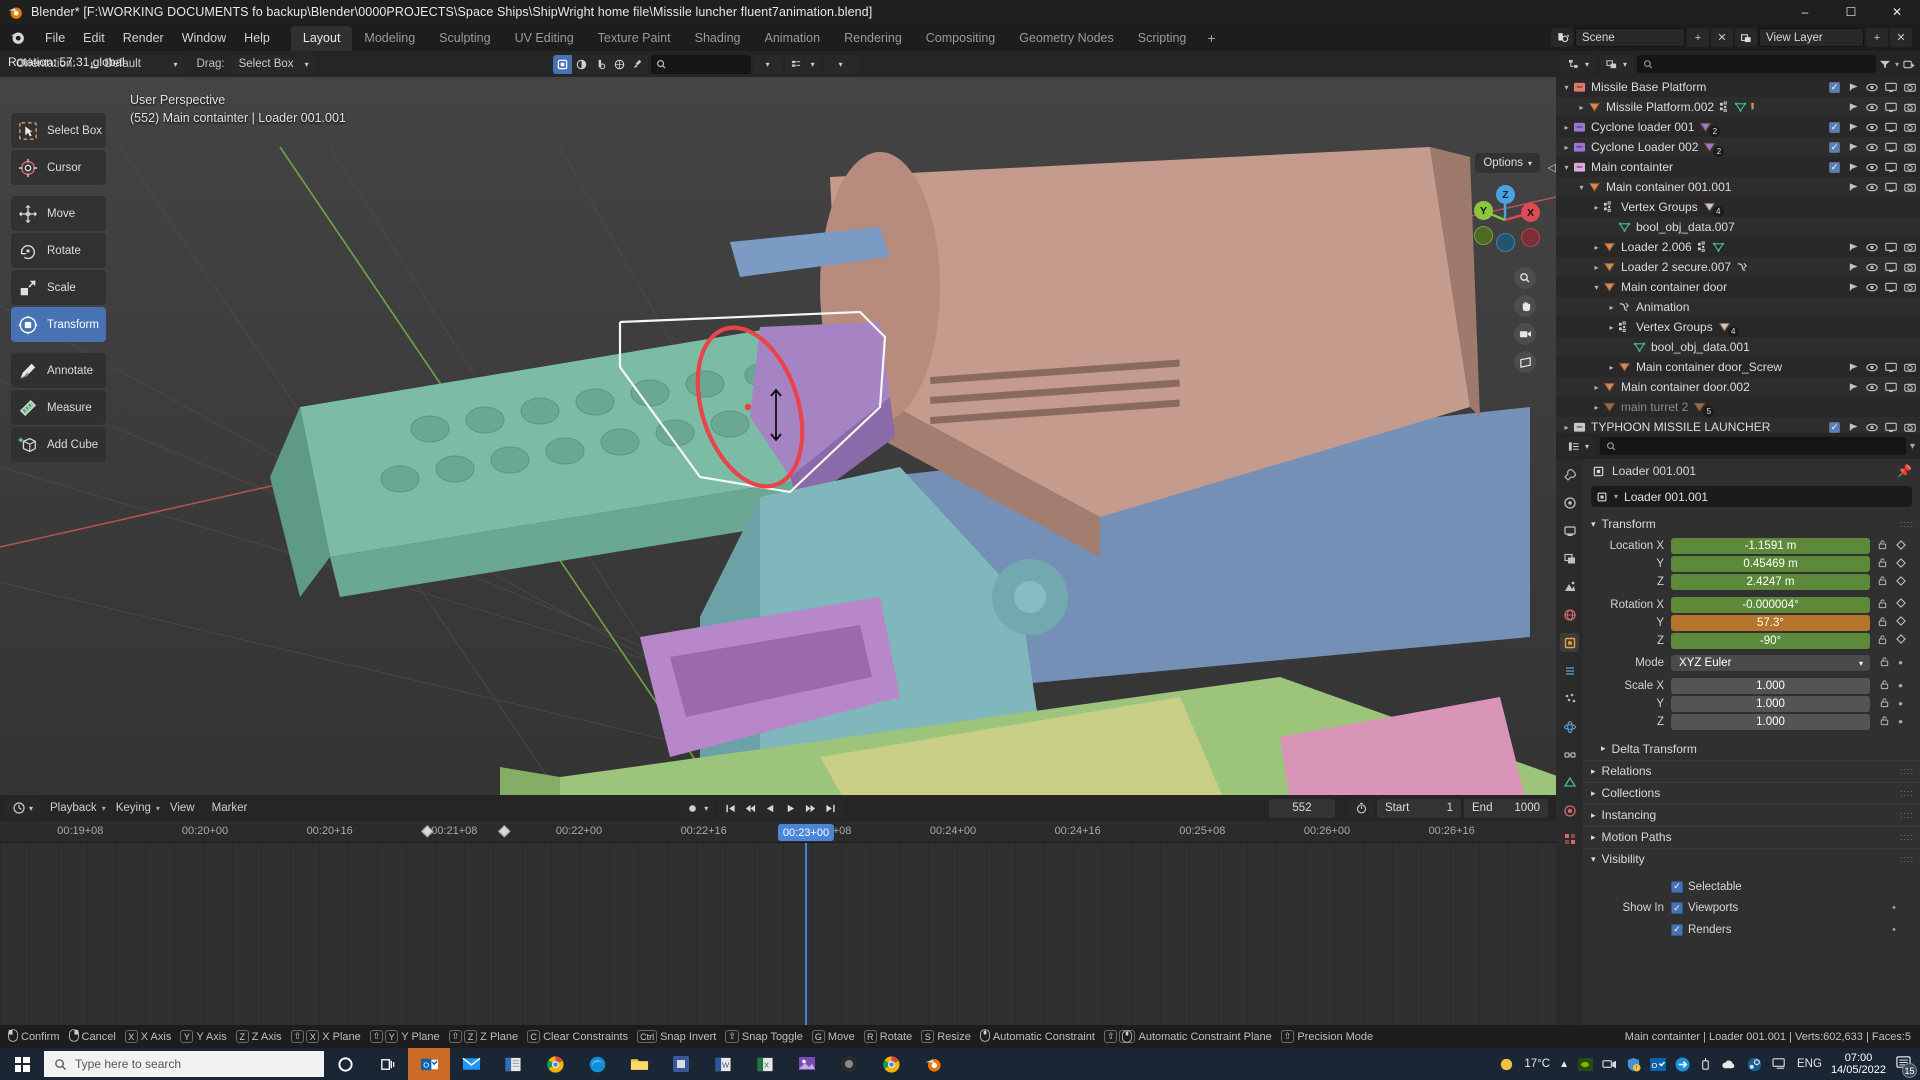 This screenshot has height=1080, width=1920. What do you see at coordinates (1569, 810) in the screenshot?
I see `tab-material` at bounding box center [1569, 810].